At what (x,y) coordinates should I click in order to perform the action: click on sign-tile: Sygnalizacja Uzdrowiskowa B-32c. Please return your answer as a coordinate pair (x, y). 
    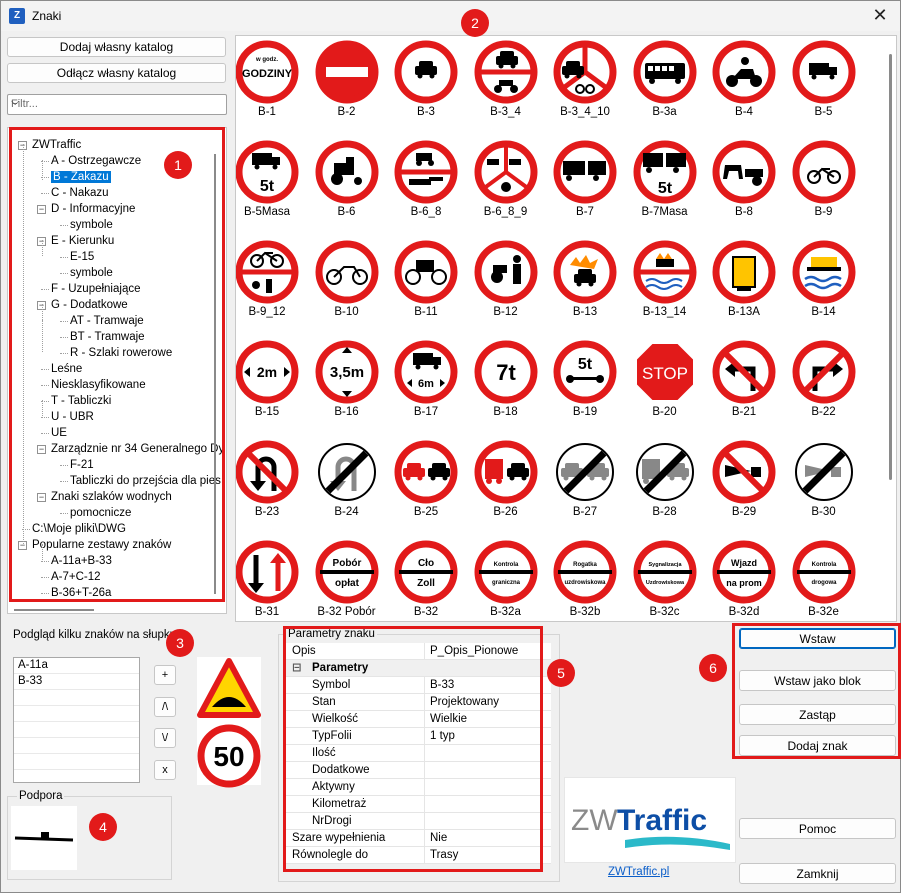
    Looking at the image, I should click on (665, 580).